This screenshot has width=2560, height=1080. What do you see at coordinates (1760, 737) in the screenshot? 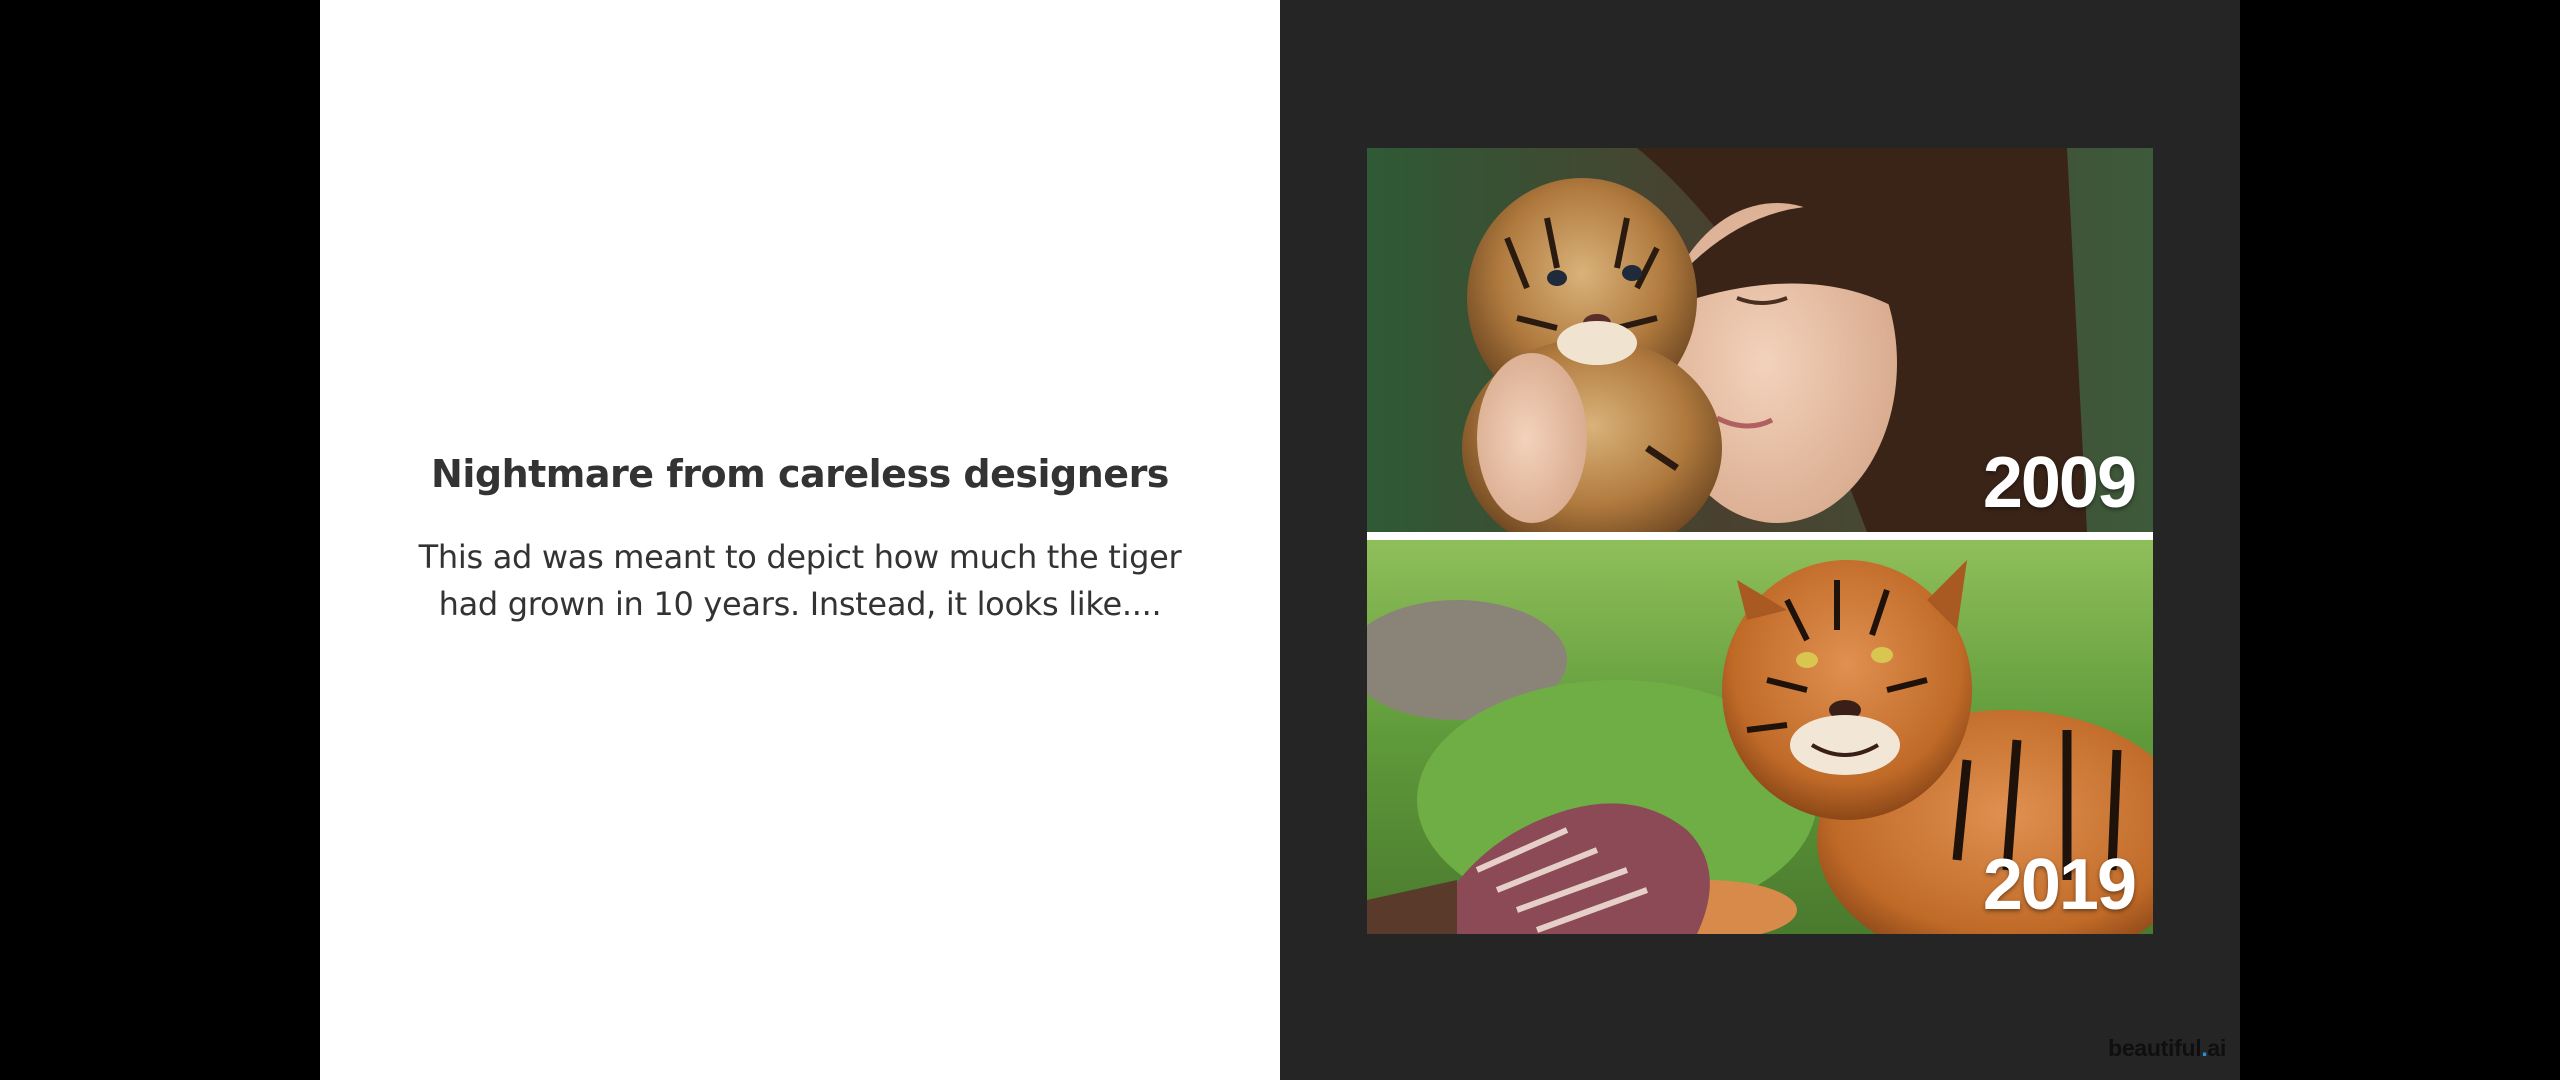
I see `adult-tiger-eating-carcass-photo: 2019` at bounding box center [1760, 737].